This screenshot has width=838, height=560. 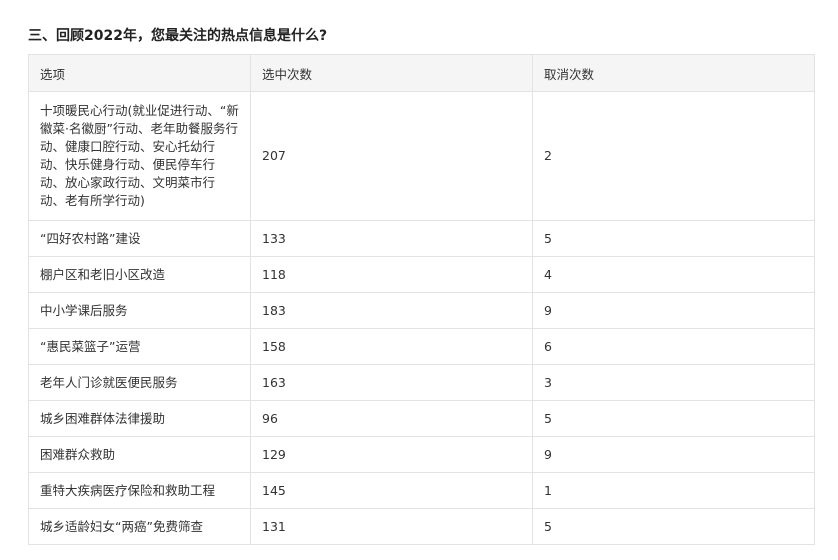 What do you see at coordinates (139, 73) in the screenshot?
I see `header-option: 选项` at bounding box center [139, 73].